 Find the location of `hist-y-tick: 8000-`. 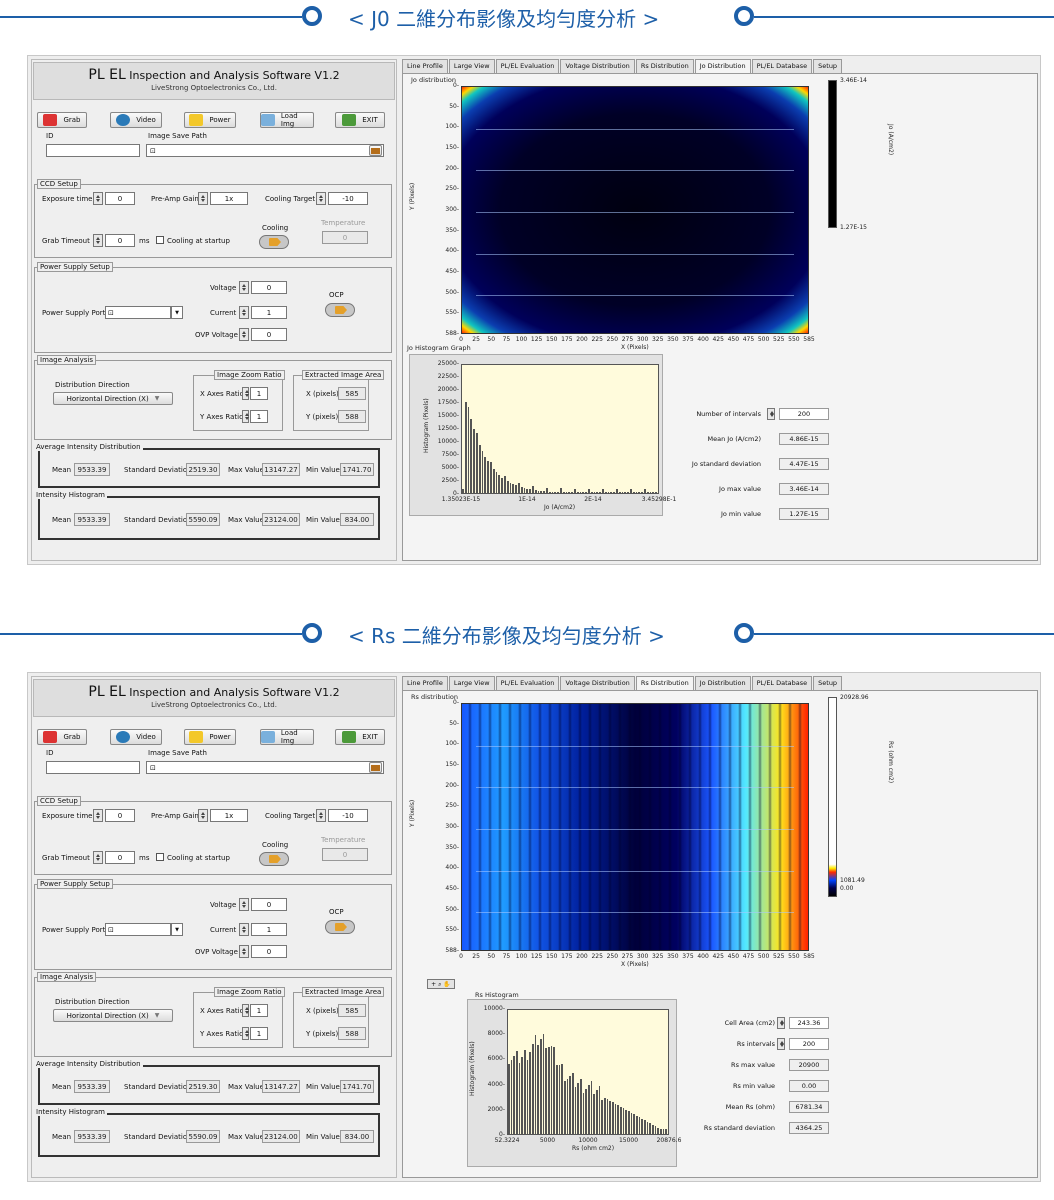

hist-y-tick: 8000- is located at coordinates (496, 1034).